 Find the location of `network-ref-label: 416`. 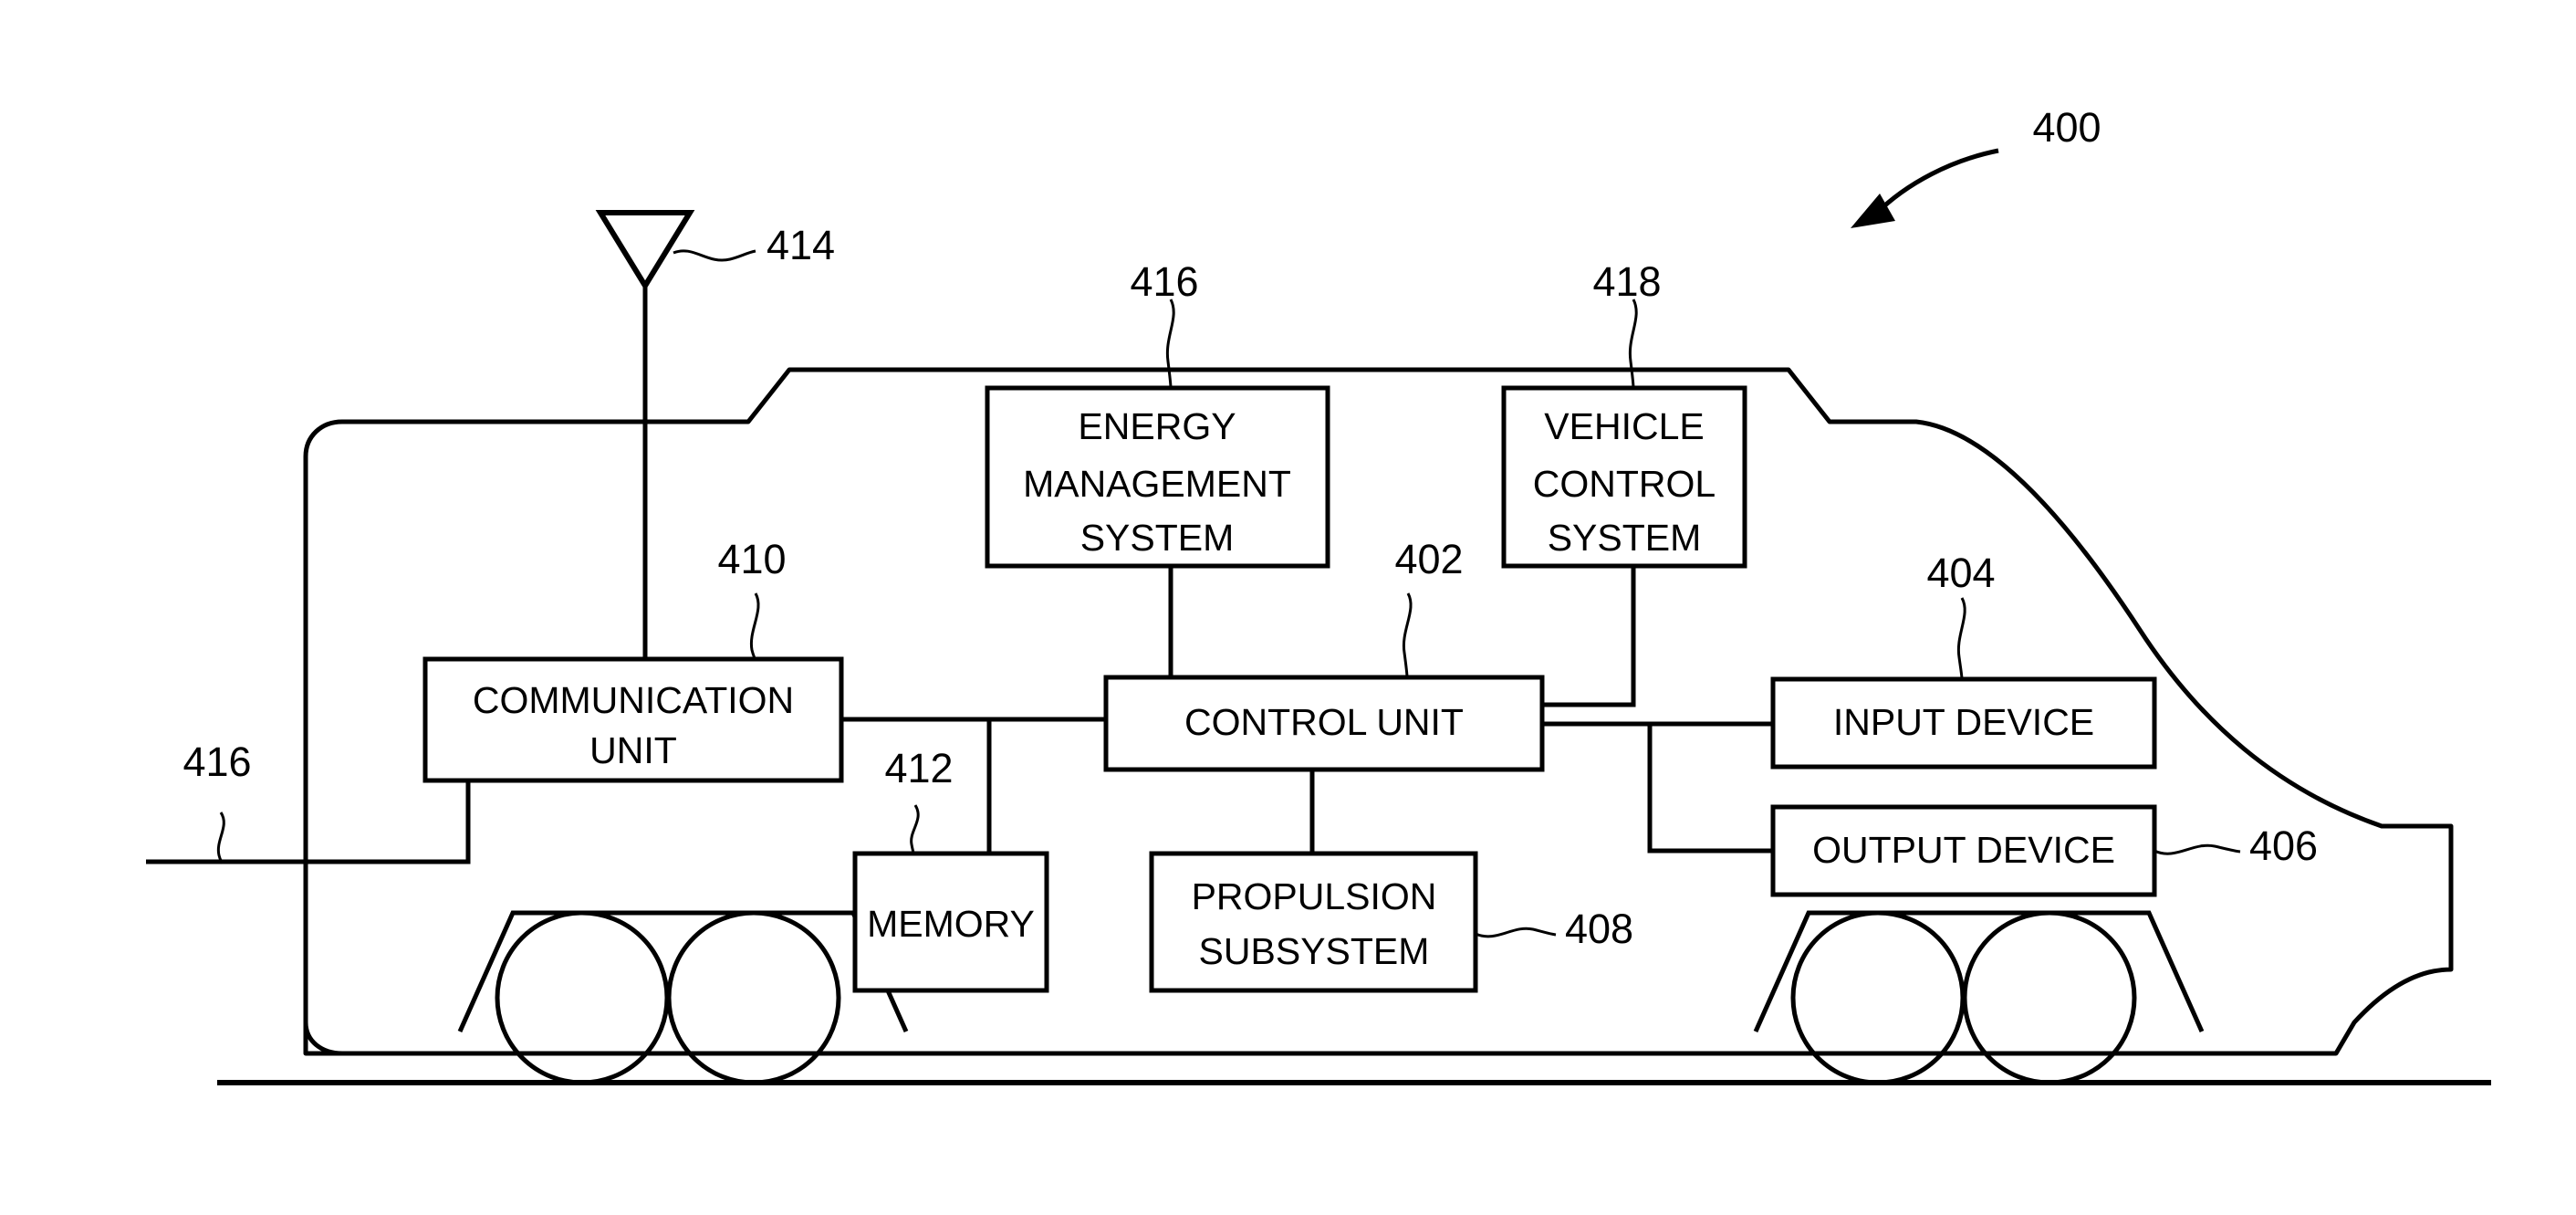

network-ref-label: 416 is located at coordinates (217, 761).